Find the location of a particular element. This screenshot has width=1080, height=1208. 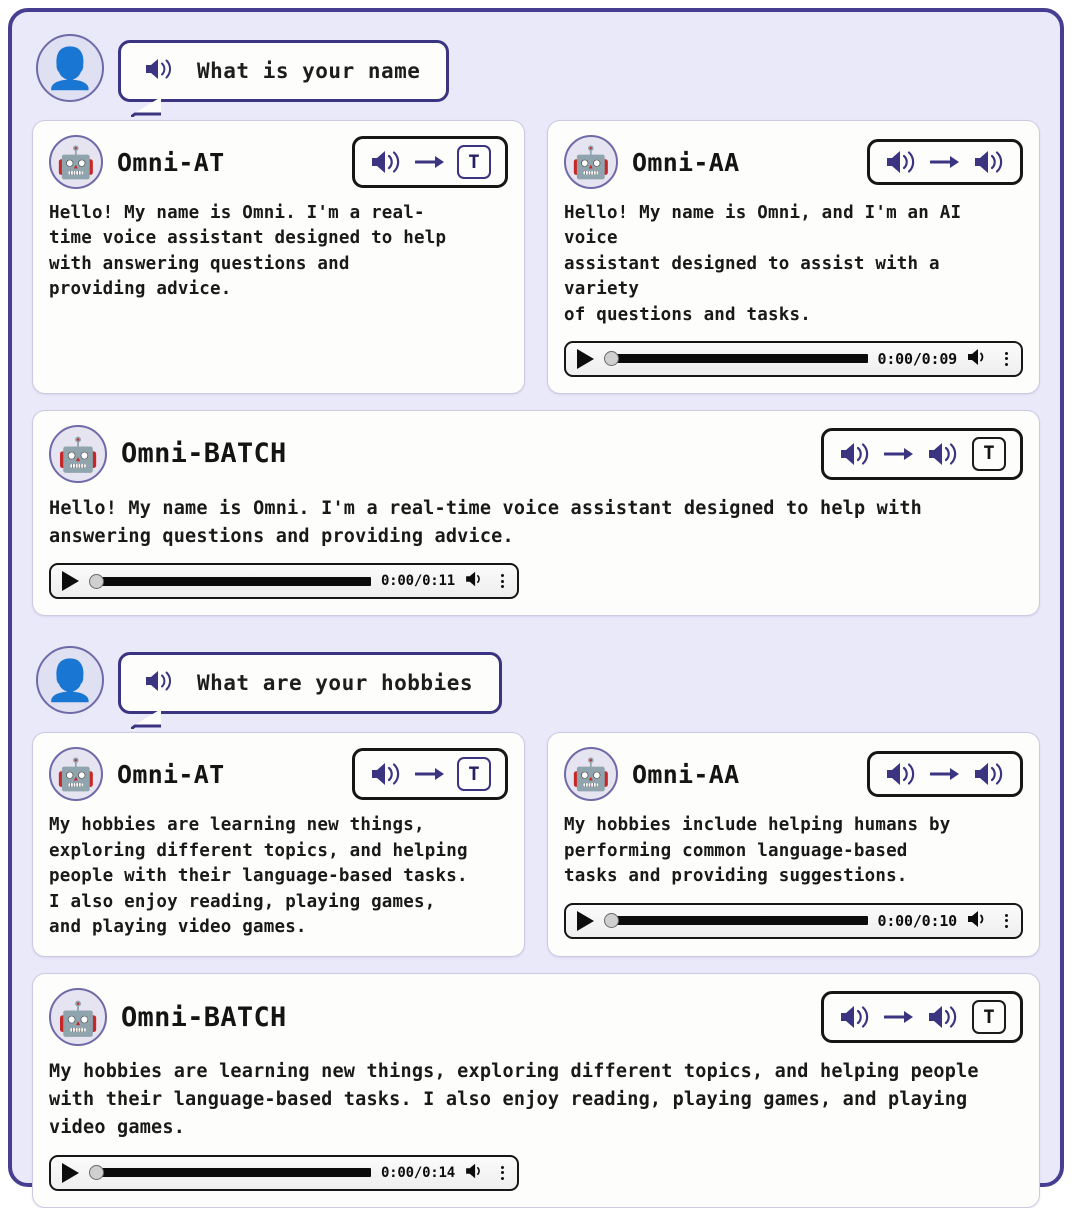

user-query-bubble-wrap: What are your hobbies is located at coordinates (310, 688).